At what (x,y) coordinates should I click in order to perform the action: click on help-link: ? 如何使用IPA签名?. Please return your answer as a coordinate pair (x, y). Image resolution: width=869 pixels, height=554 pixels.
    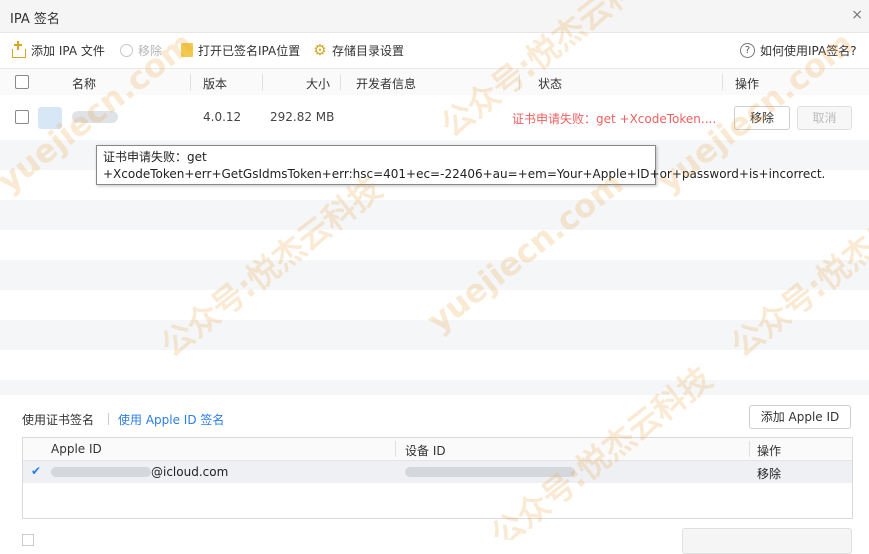
    Looking at the image, I should click on (798, 50).